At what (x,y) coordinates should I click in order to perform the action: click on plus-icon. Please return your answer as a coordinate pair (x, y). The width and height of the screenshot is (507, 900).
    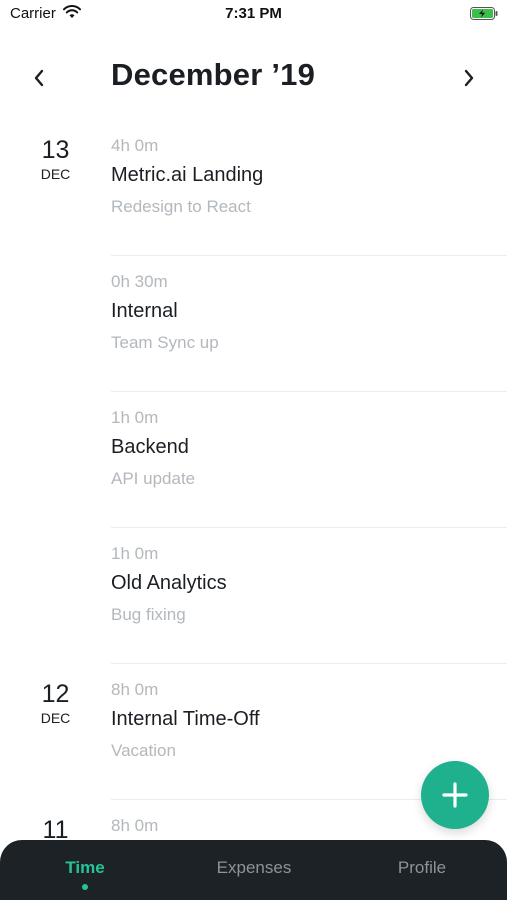
    Looking at the image, I should click on (455, 795).